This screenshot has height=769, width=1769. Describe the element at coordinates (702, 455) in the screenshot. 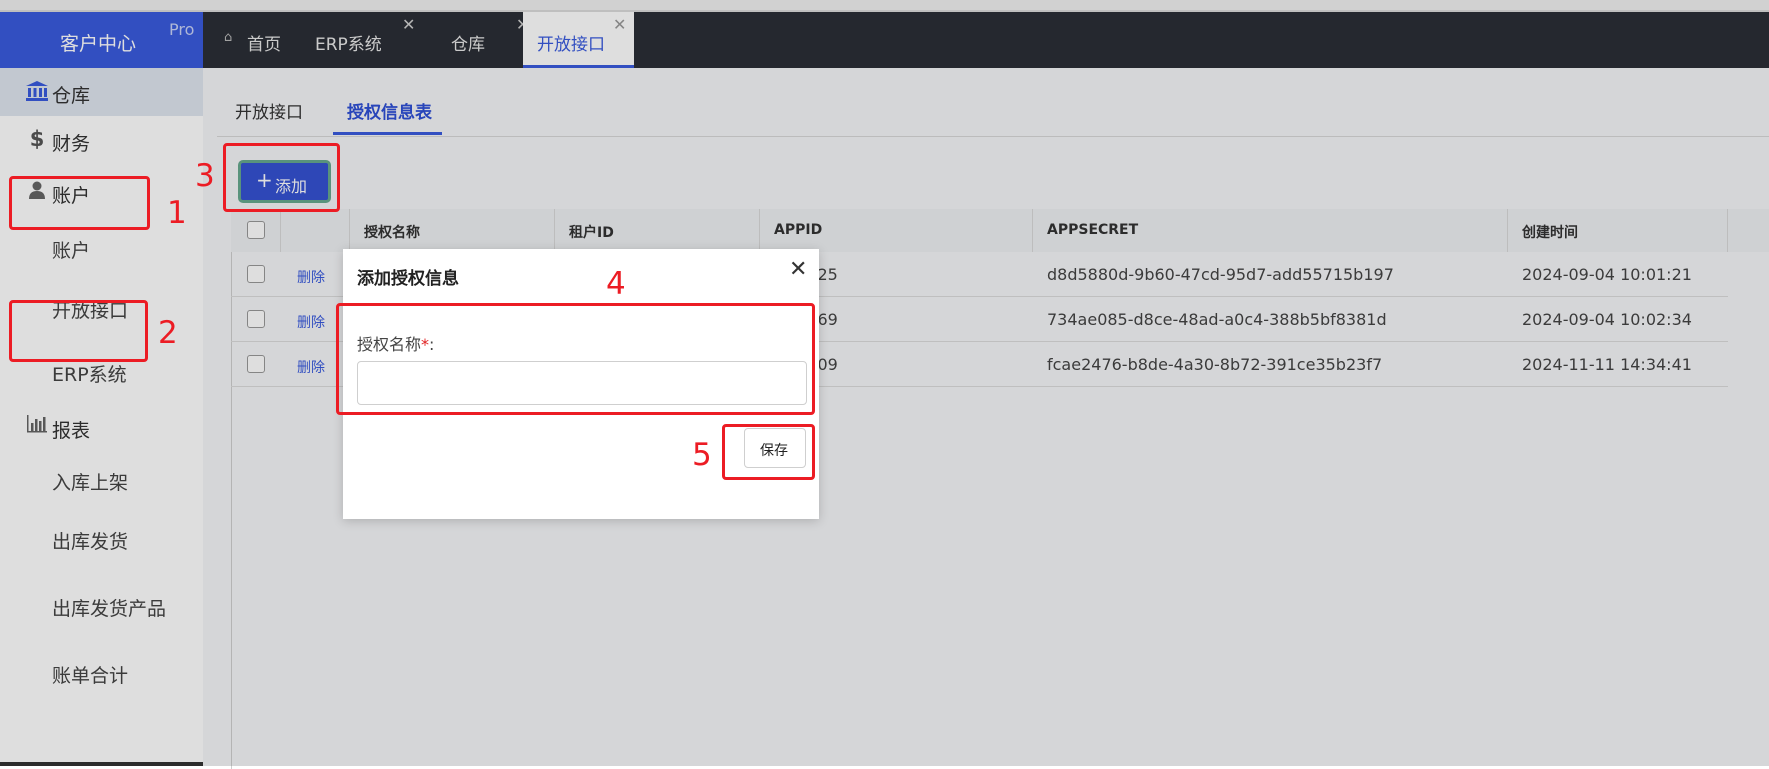

I see `annotation-number-5: 5` at that location.